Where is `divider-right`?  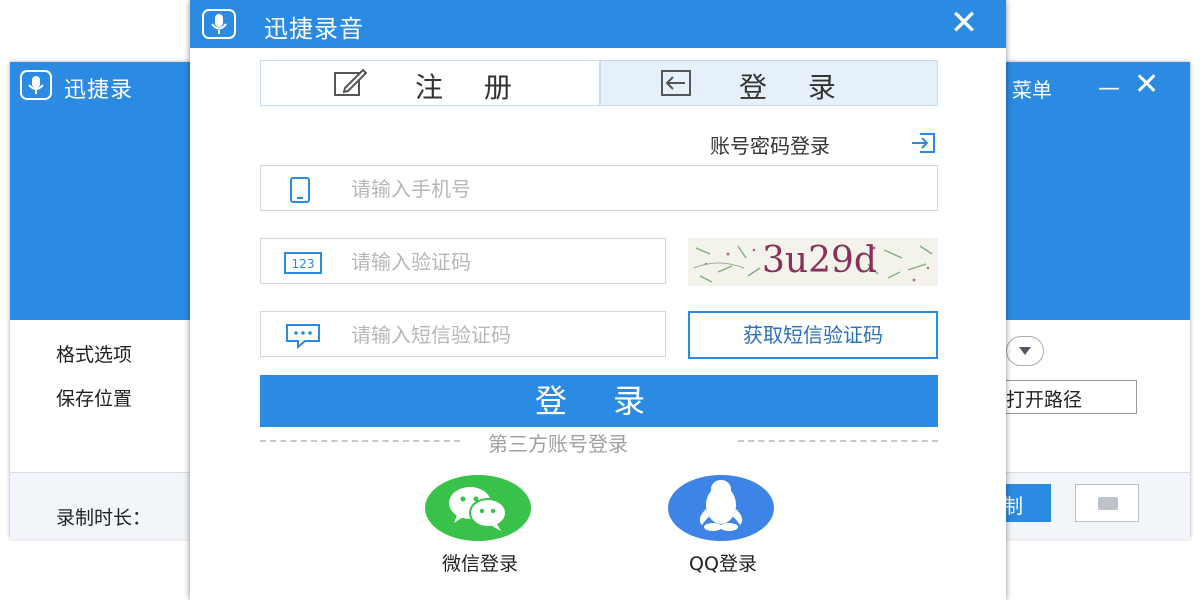 divider-right is located at coordinates (838, 441).